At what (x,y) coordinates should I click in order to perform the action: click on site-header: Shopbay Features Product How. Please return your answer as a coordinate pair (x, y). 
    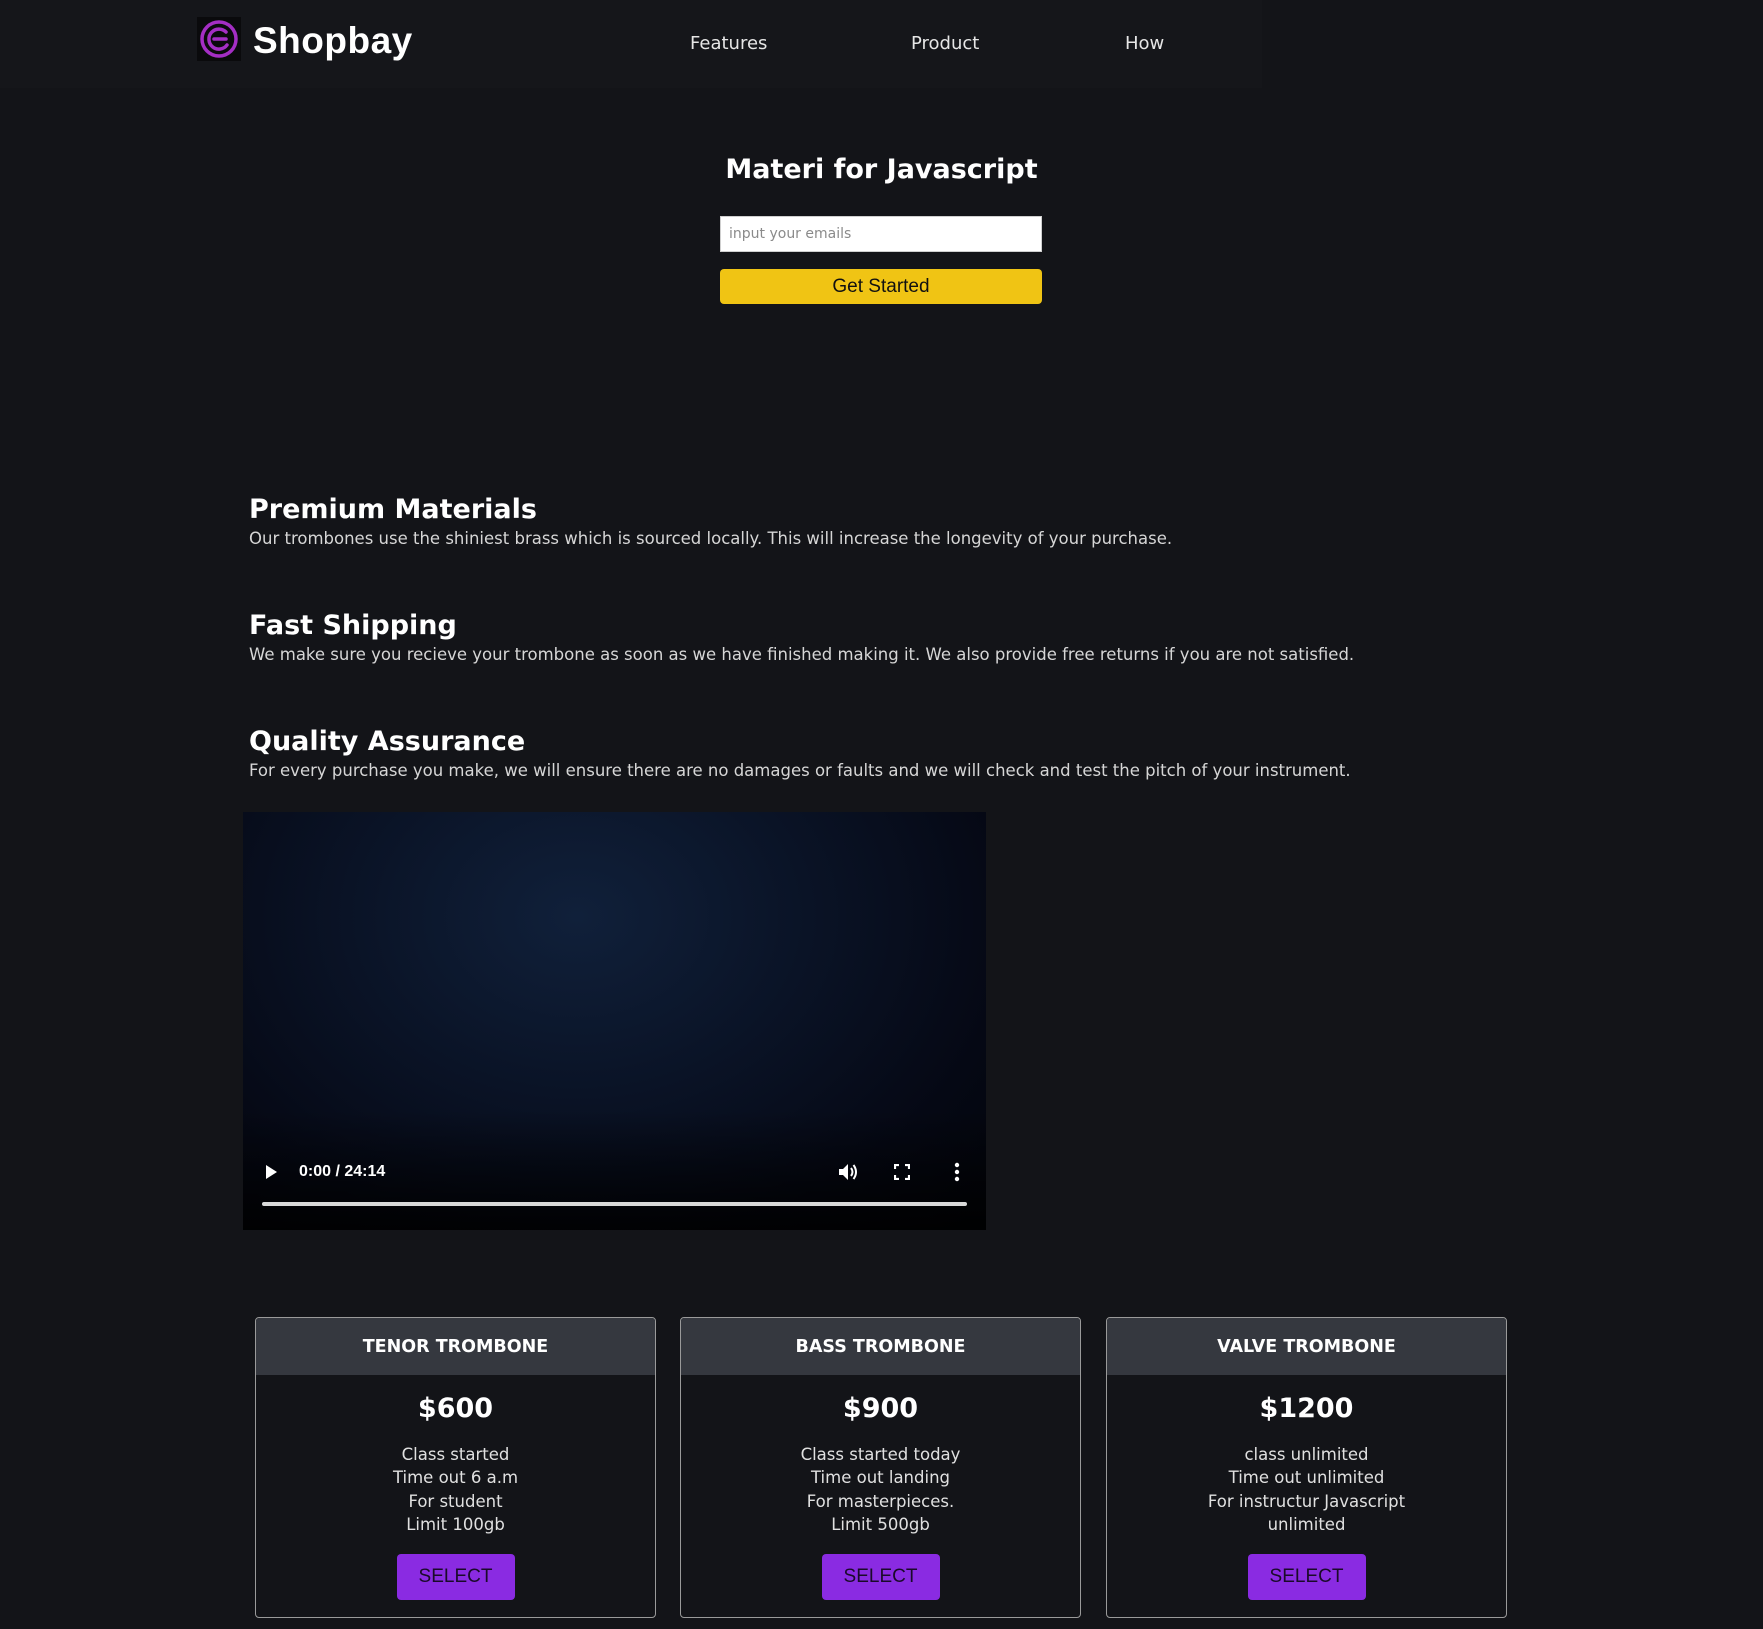
    Looking at the image, I should click on (631, 44).